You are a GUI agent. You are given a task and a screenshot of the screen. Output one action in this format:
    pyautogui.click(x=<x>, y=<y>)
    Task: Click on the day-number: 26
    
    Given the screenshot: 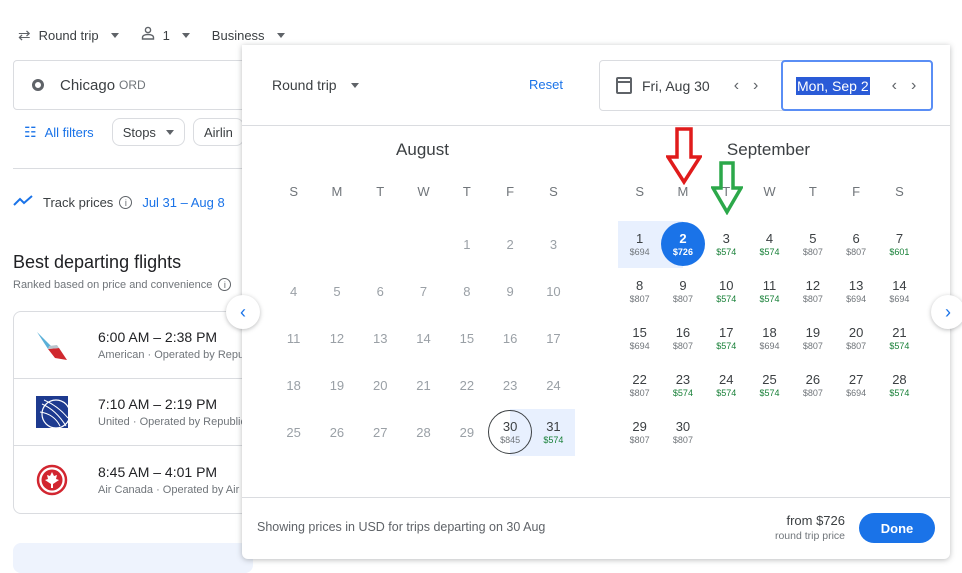 What is the action you would take?
    pyautogui.click(x=337, y=432)
    